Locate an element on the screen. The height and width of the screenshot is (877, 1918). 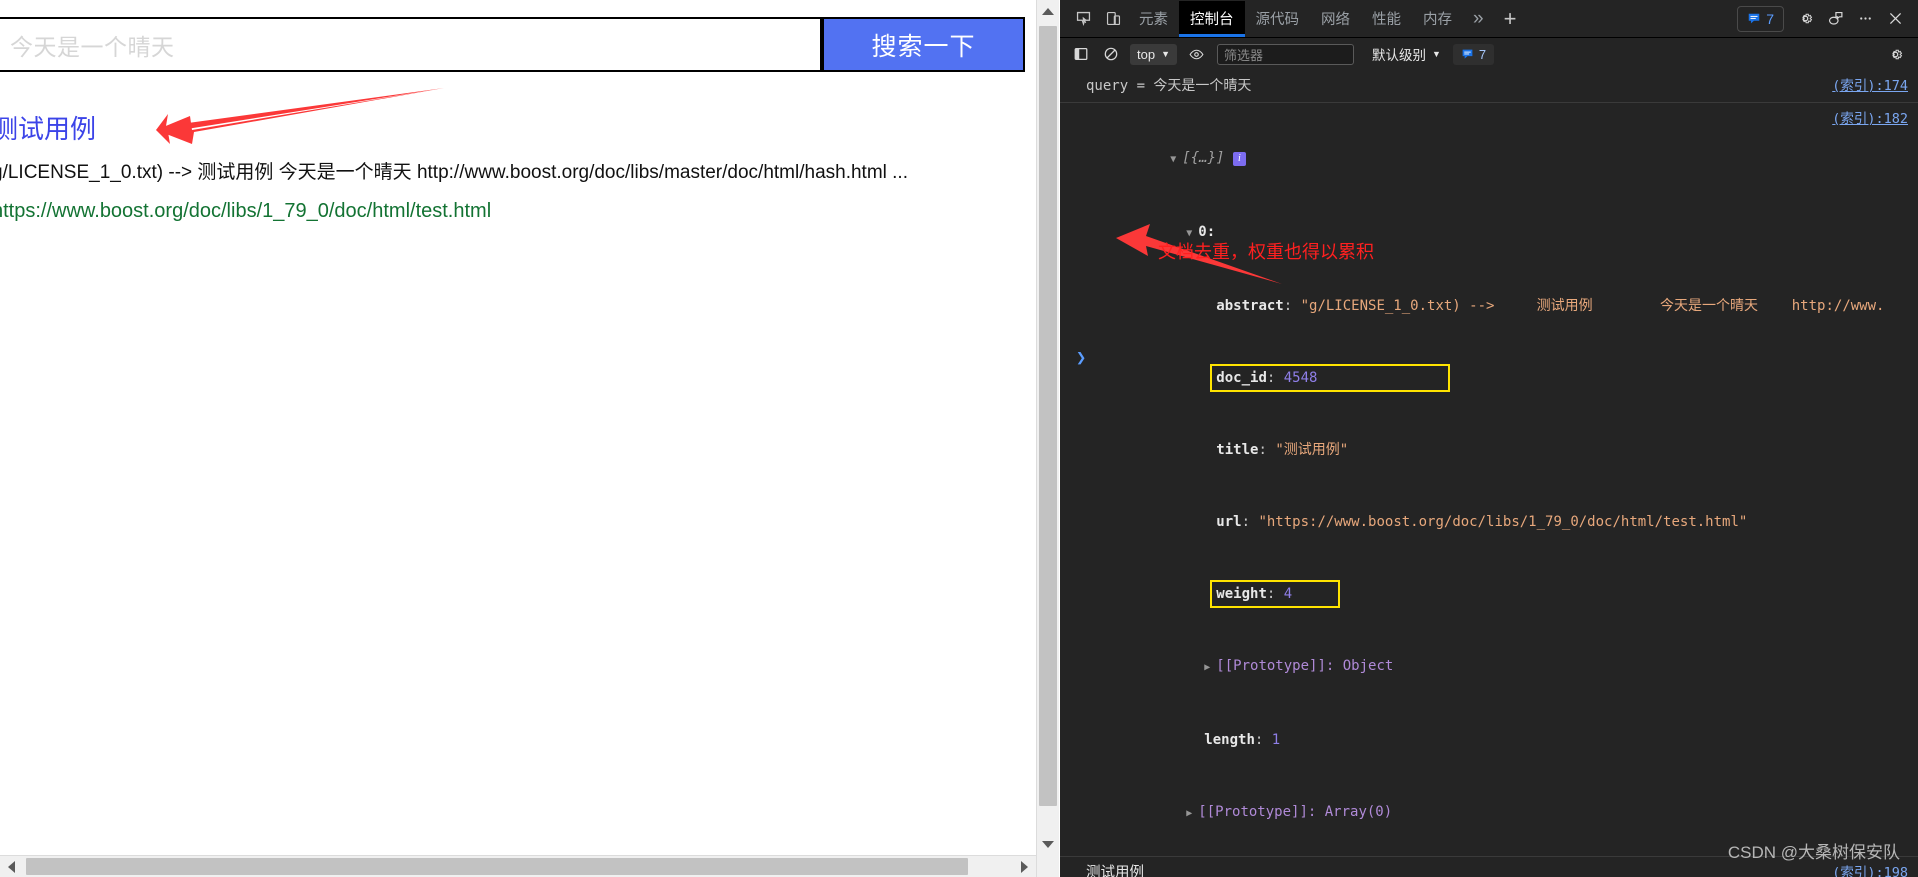
search-bar: 今天是一个晴天 搜索一下 is located at coordinates (515, 45).